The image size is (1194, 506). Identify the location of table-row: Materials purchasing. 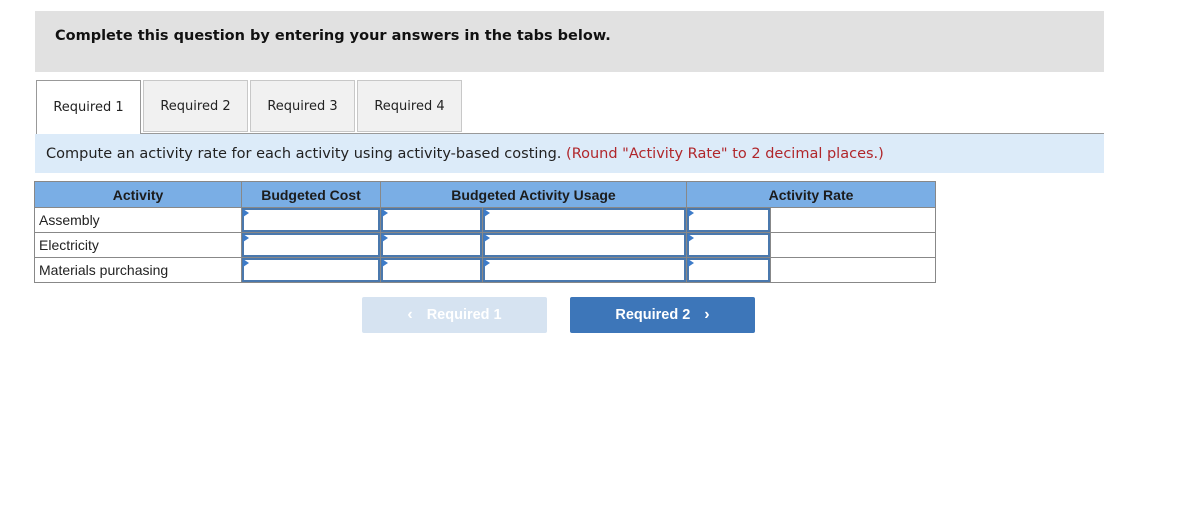
(485, 270).